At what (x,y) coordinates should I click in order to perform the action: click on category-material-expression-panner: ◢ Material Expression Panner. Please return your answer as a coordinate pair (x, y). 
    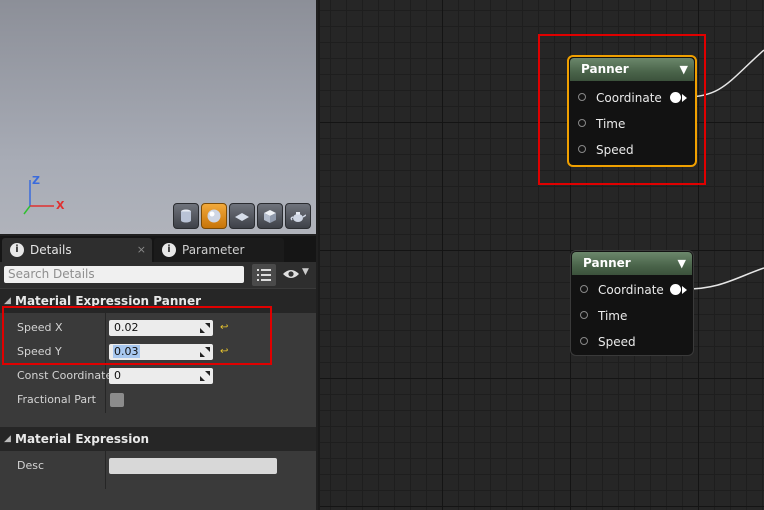
    Looking at the image, I should click on (158, 301).